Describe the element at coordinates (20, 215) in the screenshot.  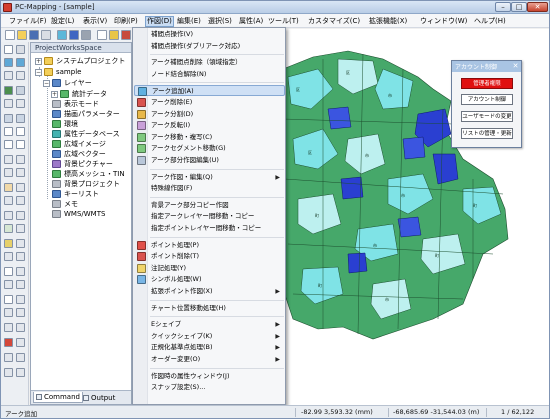
I see `query-icon` at that location.